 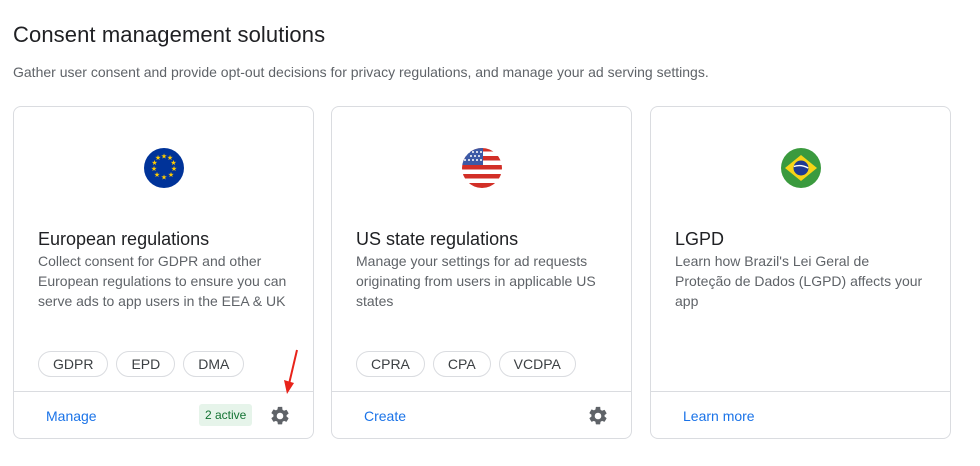 I want to click on chip-cpra: CPRA, so click(x=390, y=364).